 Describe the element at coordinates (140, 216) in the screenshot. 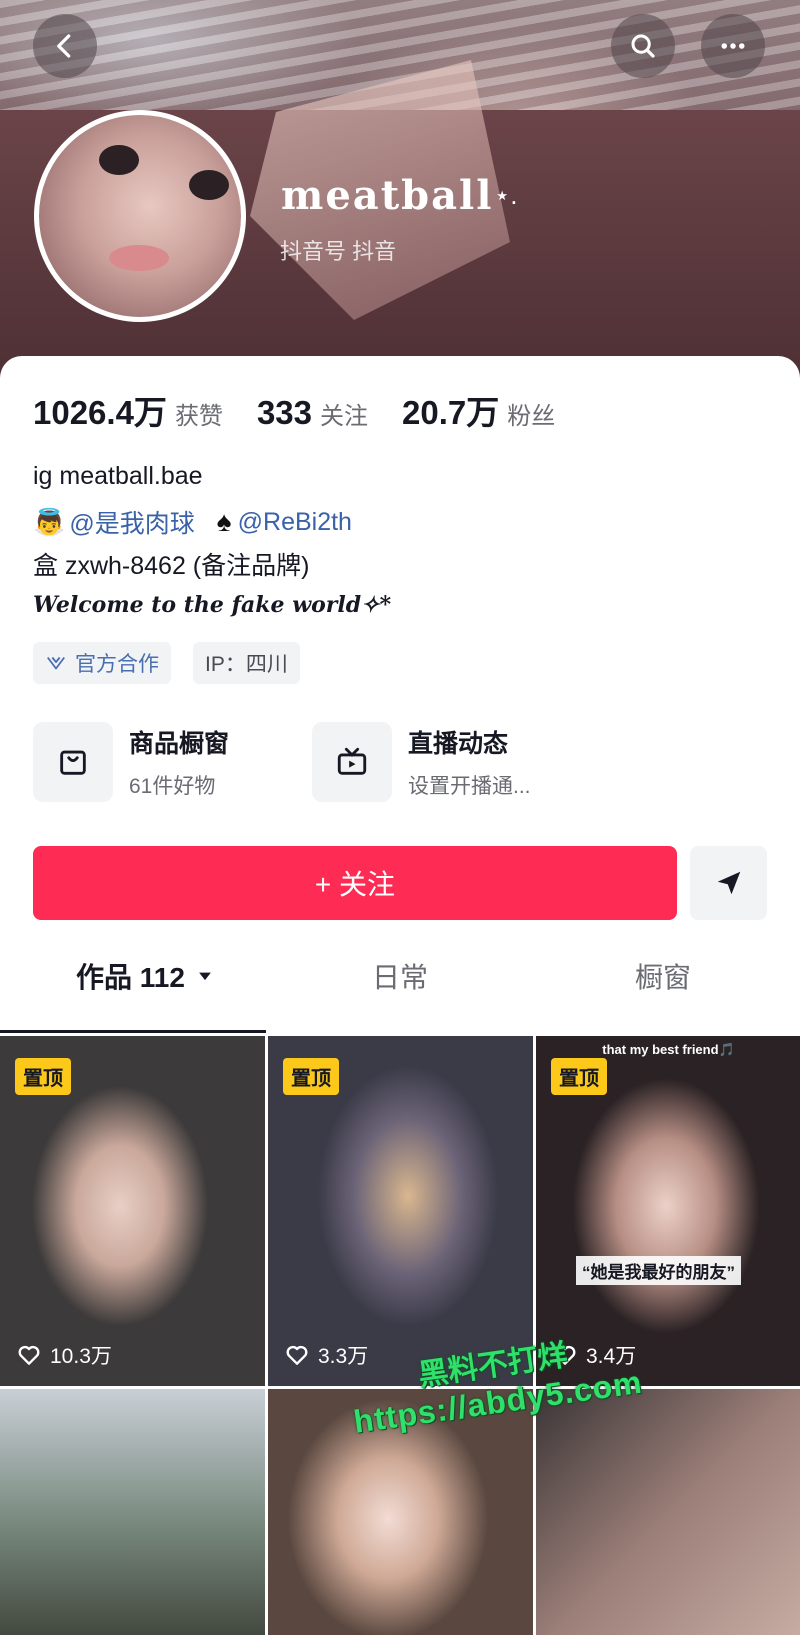

I see `avatar` at that location.